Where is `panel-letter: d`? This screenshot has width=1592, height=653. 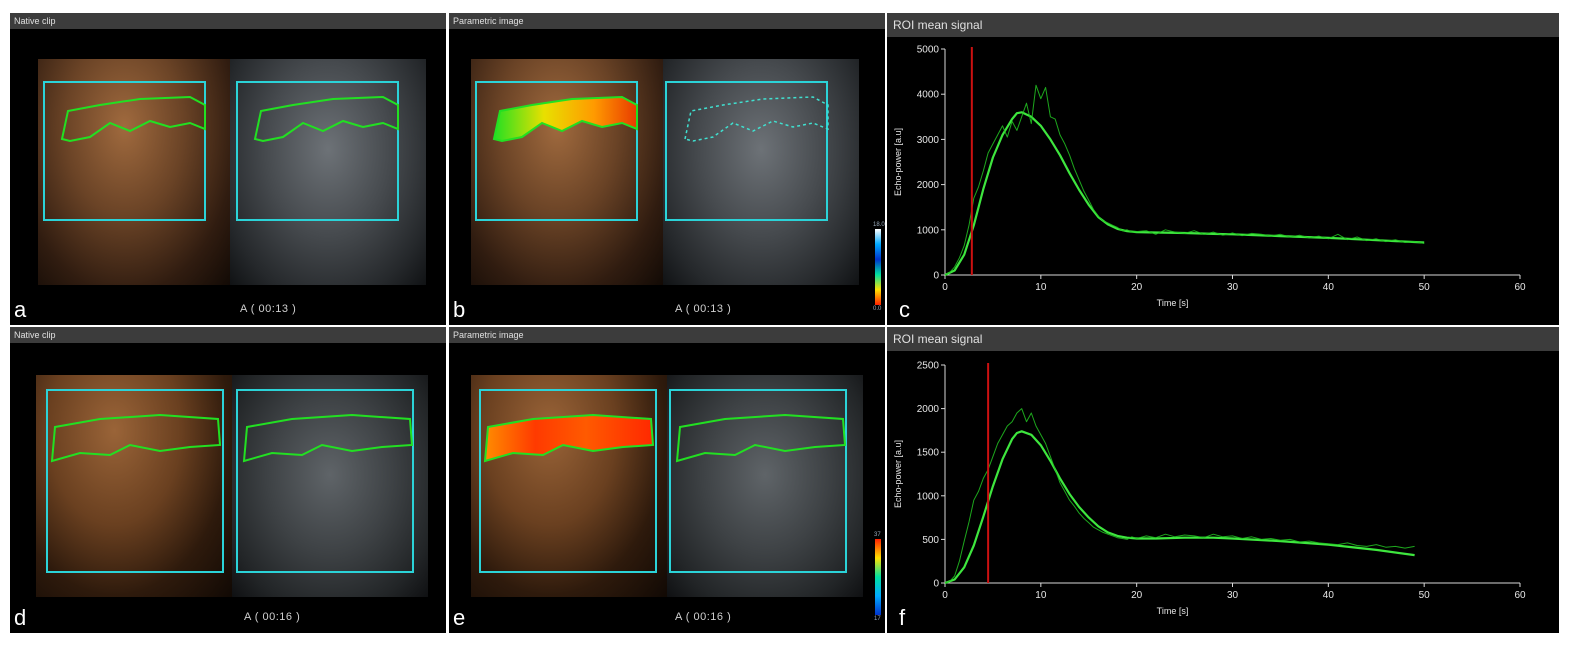 panel-letter: d is located at coordinates (20, 617).